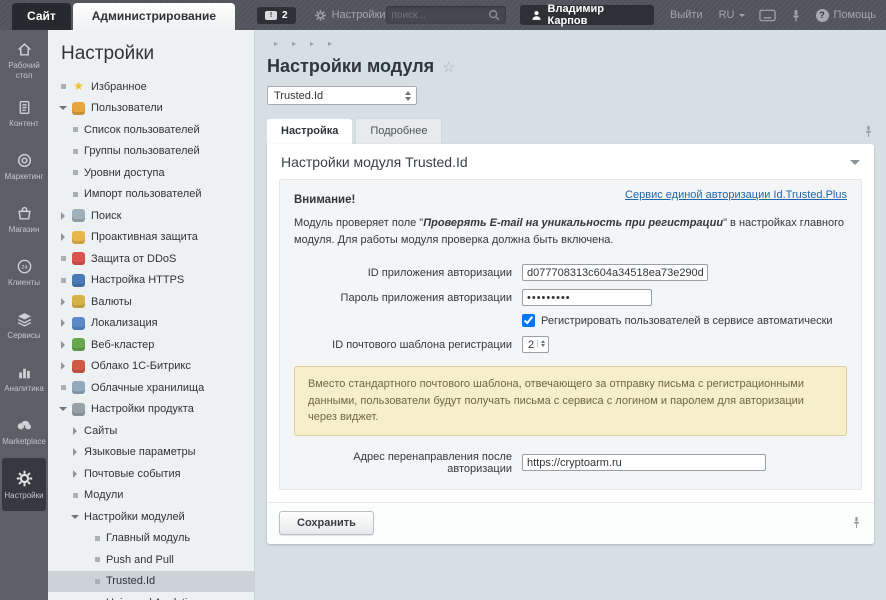  What do you see at coordinates (276, 15) in the screenshot?
I see `notifications-badge: ! 2` at bounding box center [276, 15].